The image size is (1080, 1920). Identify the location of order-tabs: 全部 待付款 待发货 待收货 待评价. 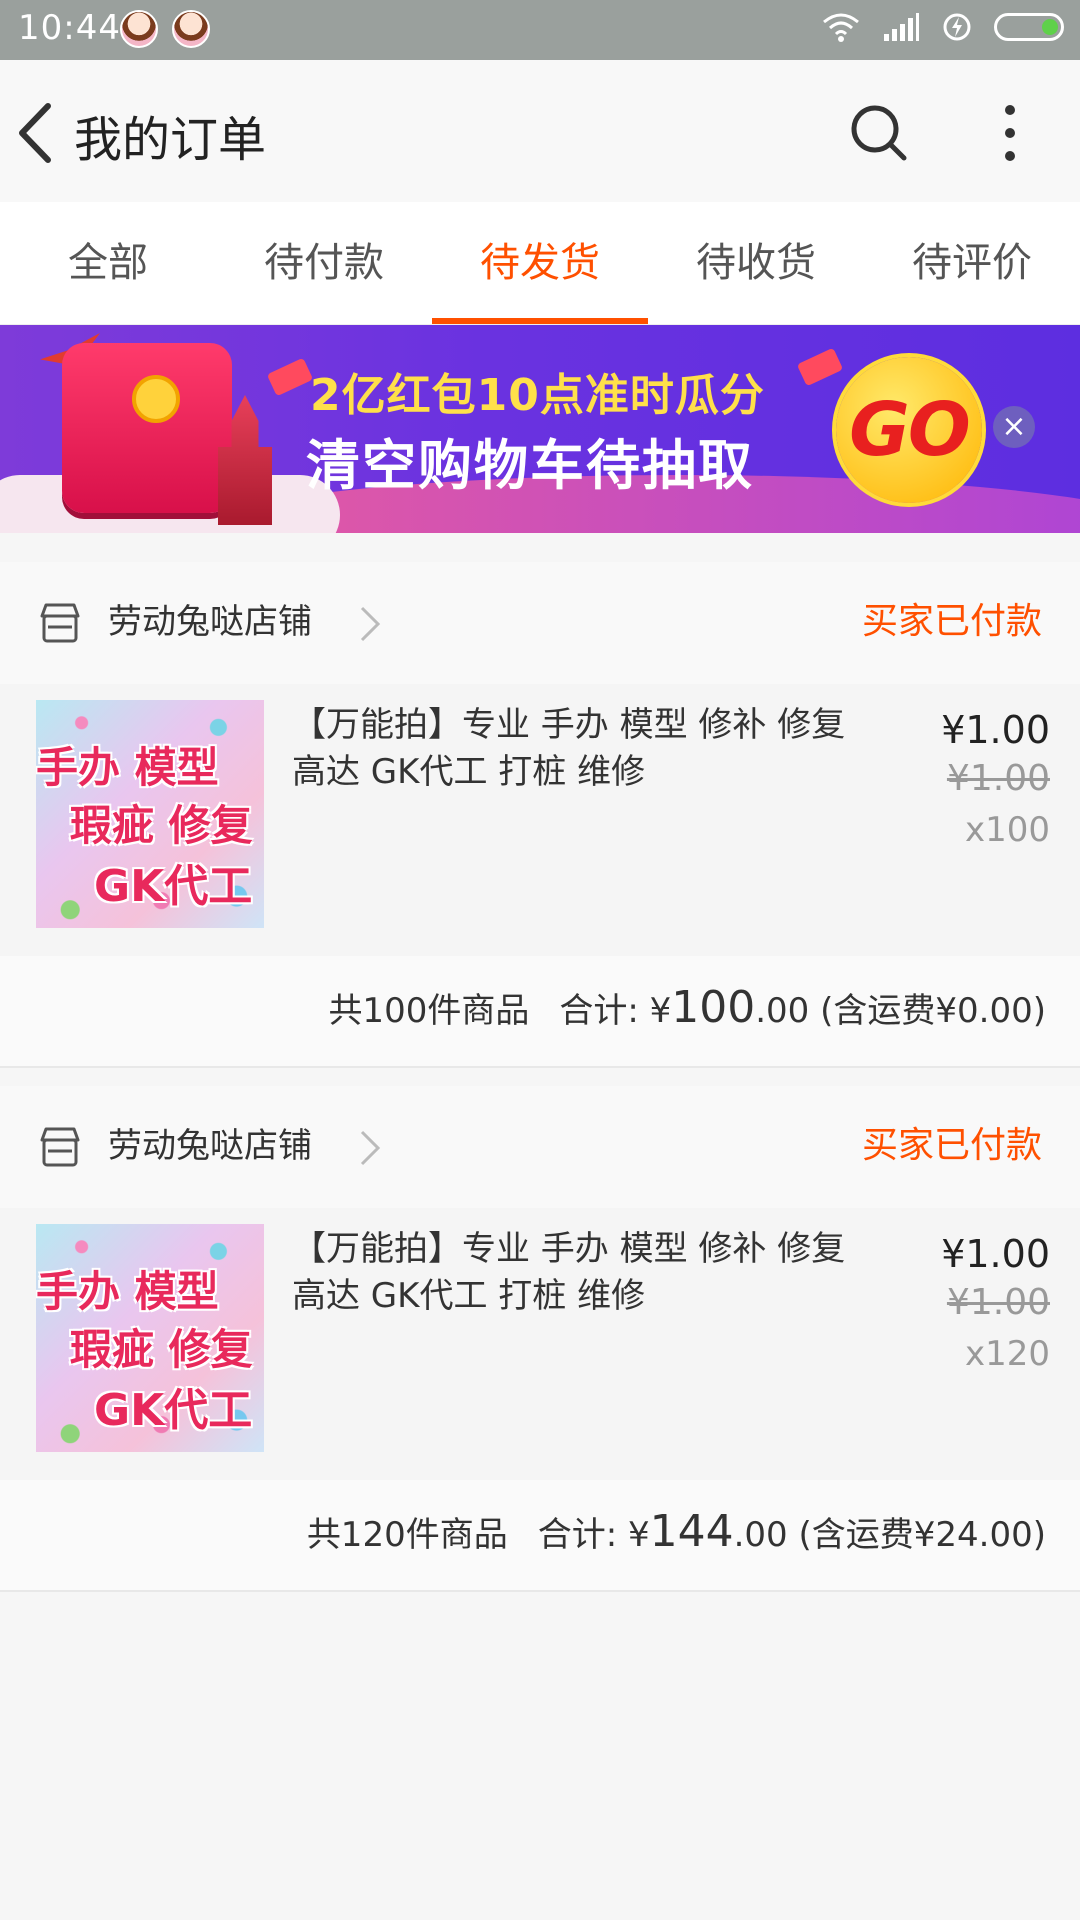
(540, 263).